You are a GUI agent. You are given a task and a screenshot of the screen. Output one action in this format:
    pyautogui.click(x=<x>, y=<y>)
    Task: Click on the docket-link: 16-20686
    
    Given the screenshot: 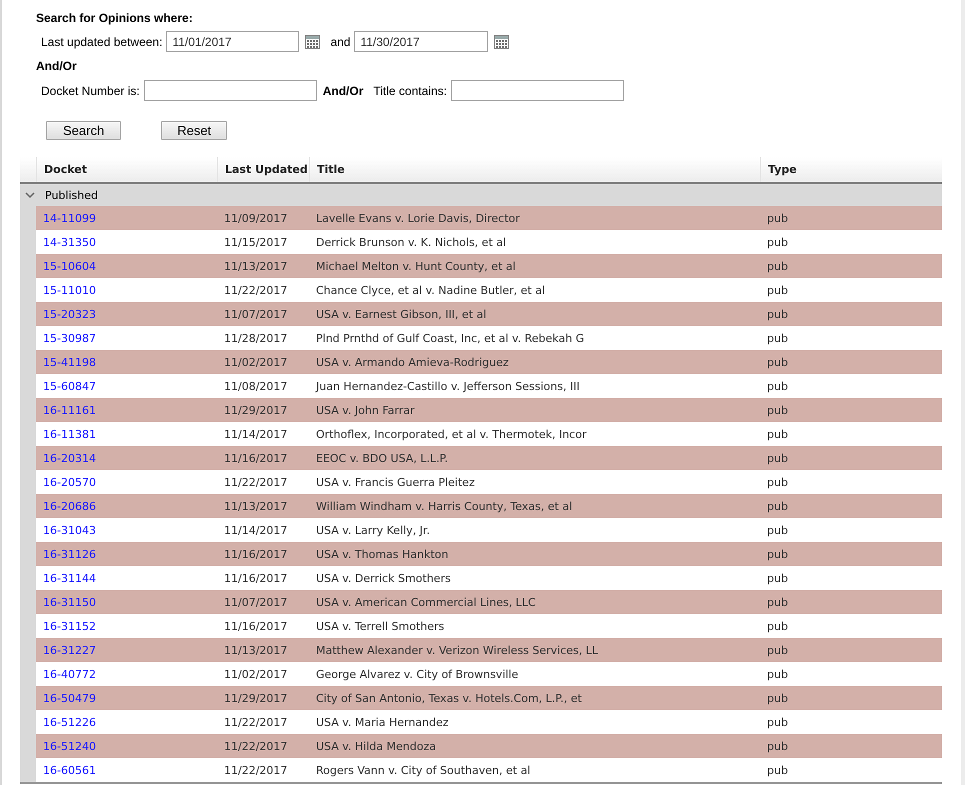 What is the action you would take?
    pyautogui.click(x=69, y=506)
    